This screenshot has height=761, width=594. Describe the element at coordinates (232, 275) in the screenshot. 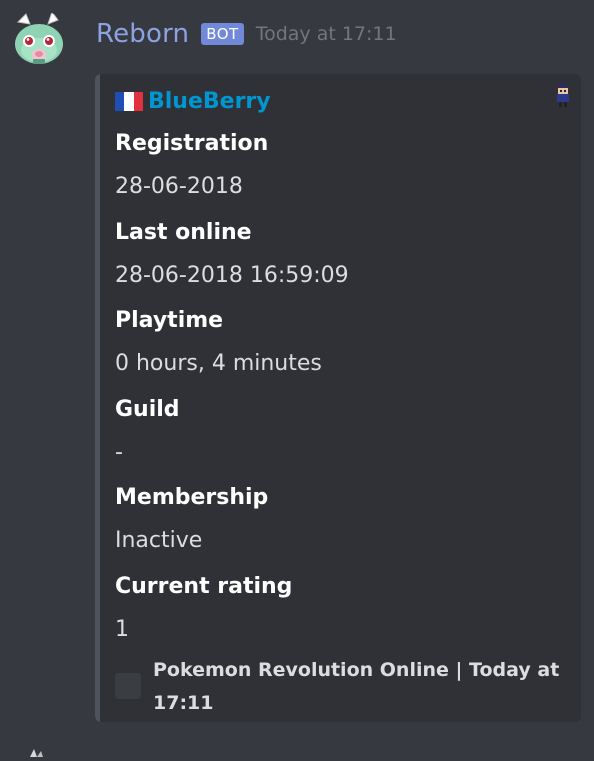

I see `field-value: 28-06-2018 16:59:09` at that location.